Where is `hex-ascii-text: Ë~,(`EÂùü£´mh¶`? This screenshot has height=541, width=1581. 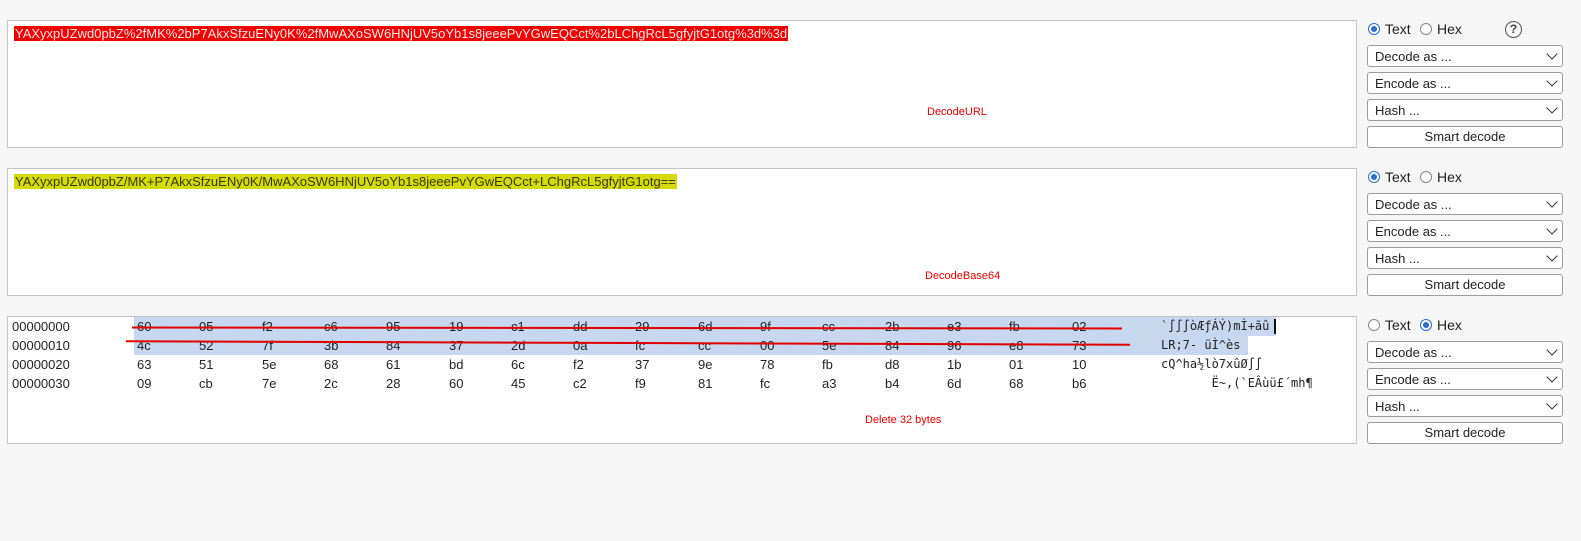
hex-ascii-text: Ë~,(`EÂùü£´mh¶ is located at coordinates (1237, 383).